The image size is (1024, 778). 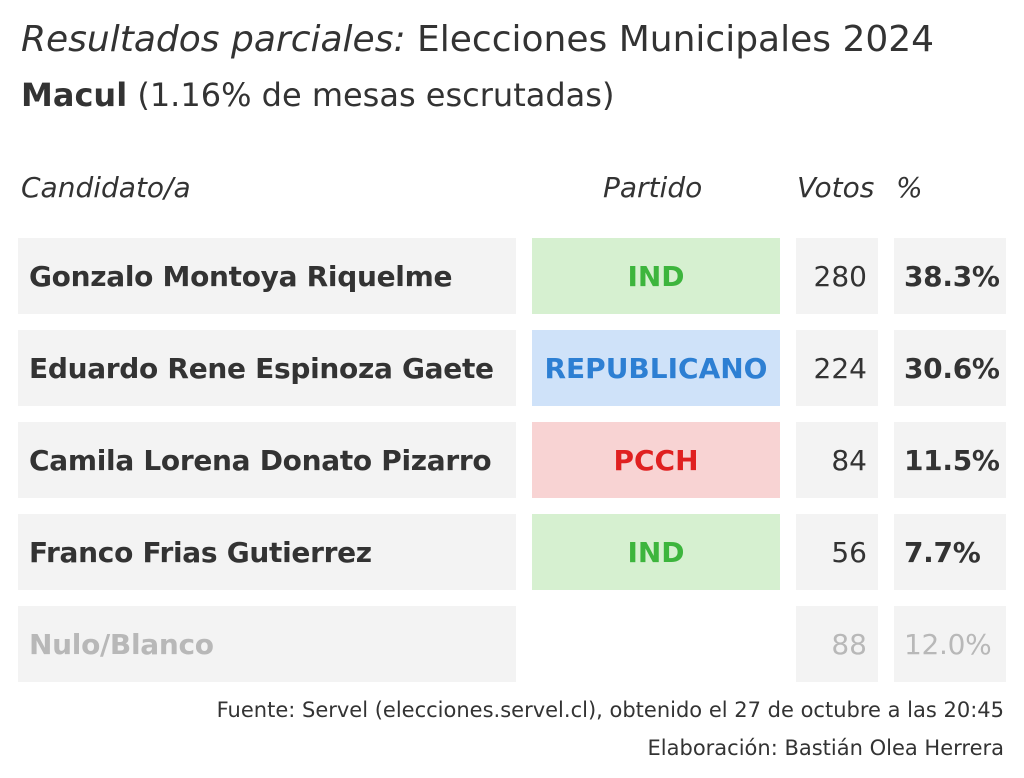 I want to click on table-row: Nulo/Blanco 88 12.0%, so click(x=512, y=644).